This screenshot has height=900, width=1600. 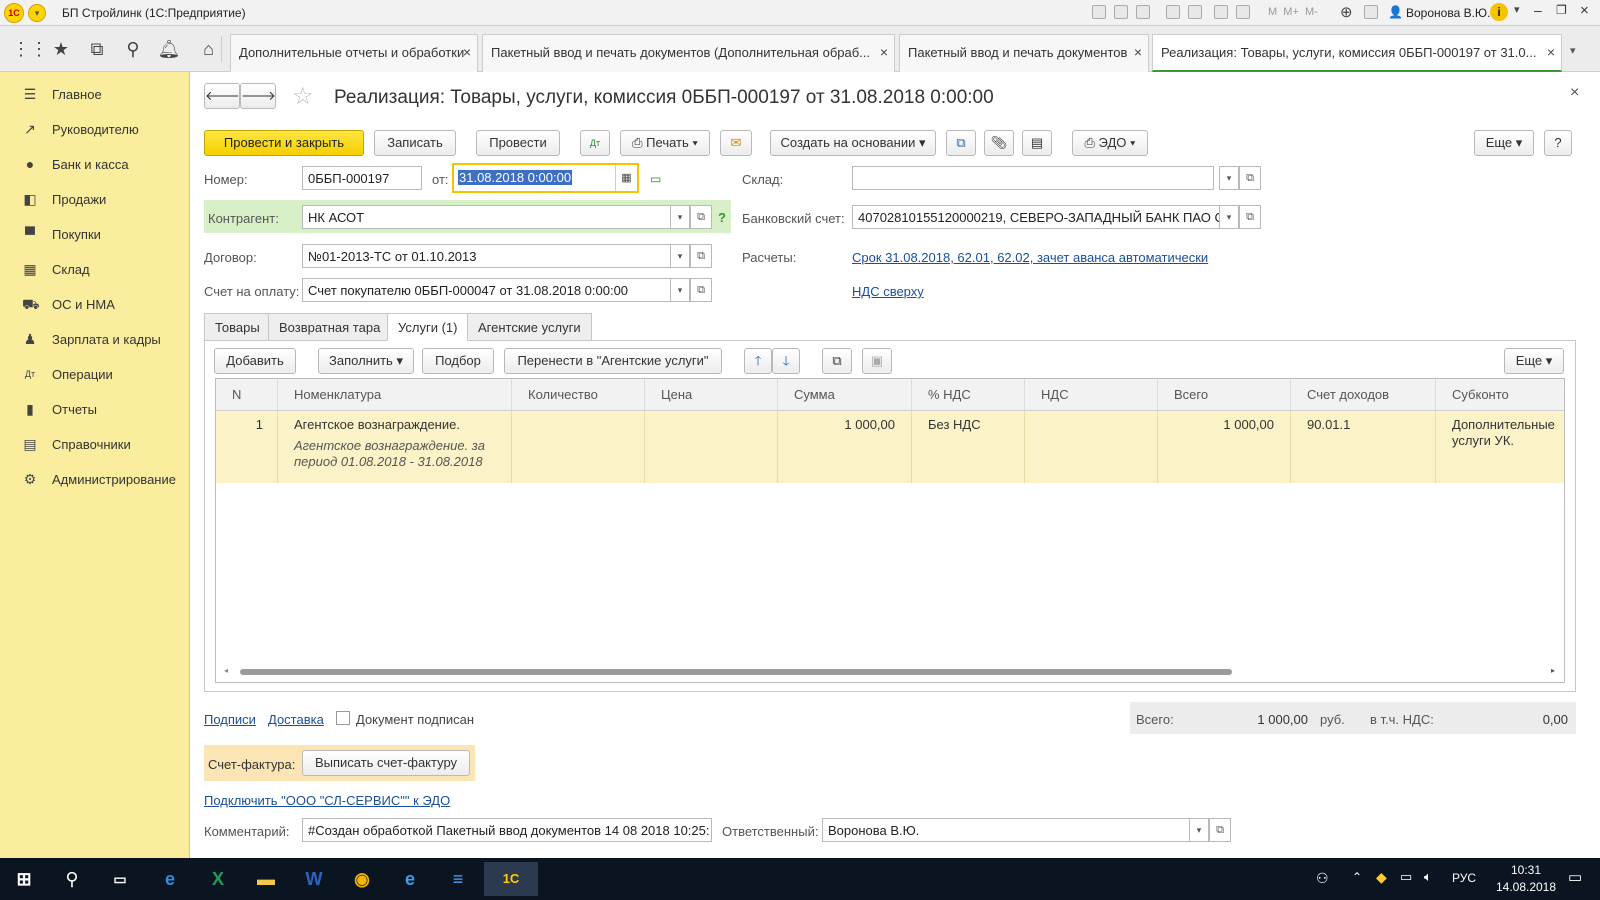 What do you see at coordinates (284, 143) in the screenshot?
I see `post-and-close-button: Провести и закрыть` at bounding box center [284, 143].